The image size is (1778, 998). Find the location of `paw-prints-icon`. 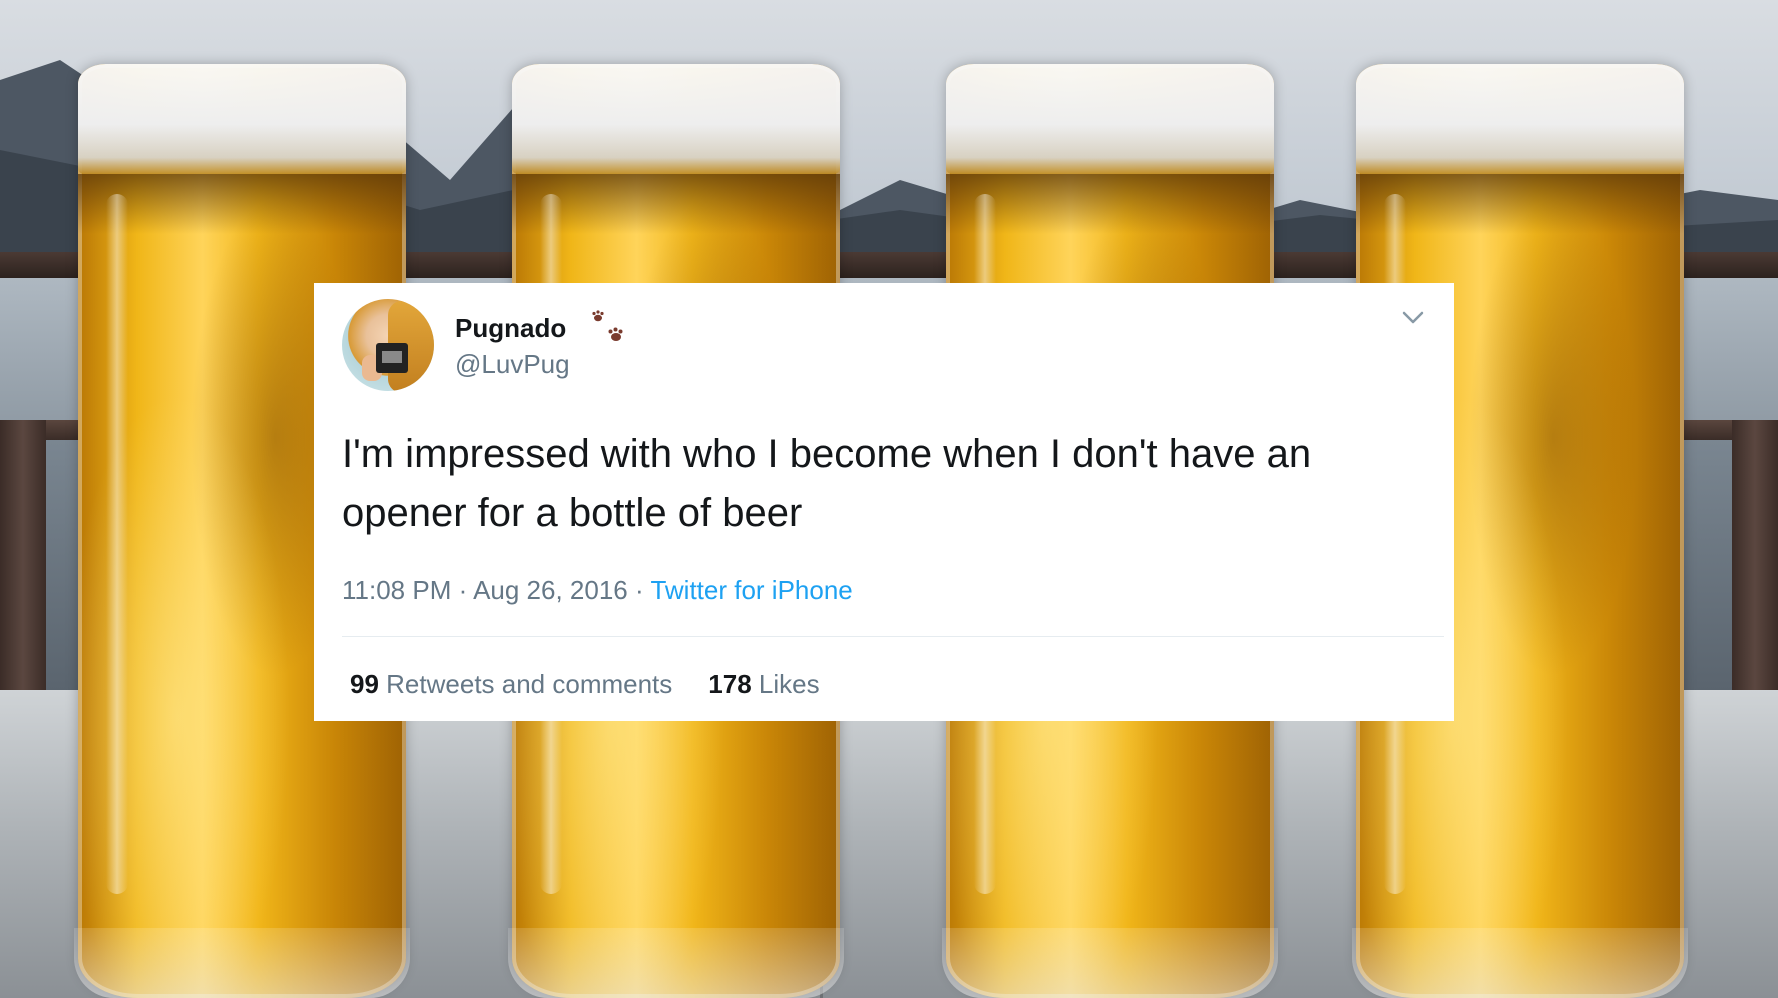

paw-prints-icon is located at coordinates (607, 325).